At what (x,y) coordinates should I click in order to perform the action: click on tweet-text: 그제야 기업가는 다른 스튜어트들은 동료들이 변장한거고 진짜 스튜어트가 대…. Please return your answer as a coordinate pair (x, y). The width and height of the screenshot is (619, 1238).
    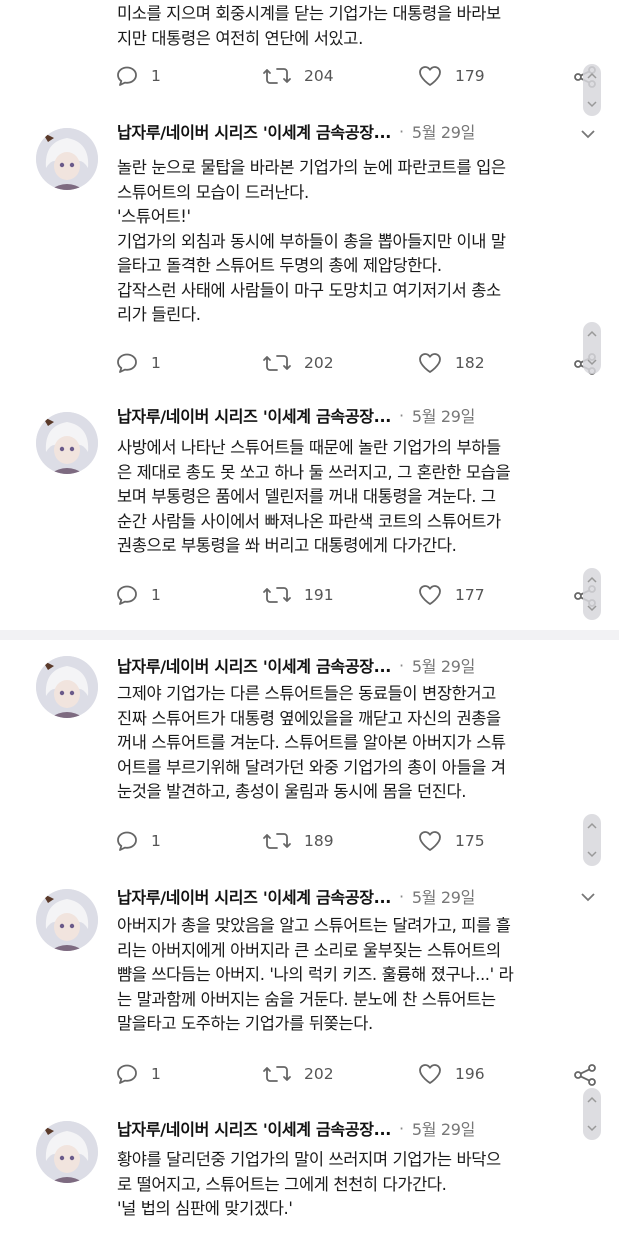
    Looking at the image, I should click on (362, 743).